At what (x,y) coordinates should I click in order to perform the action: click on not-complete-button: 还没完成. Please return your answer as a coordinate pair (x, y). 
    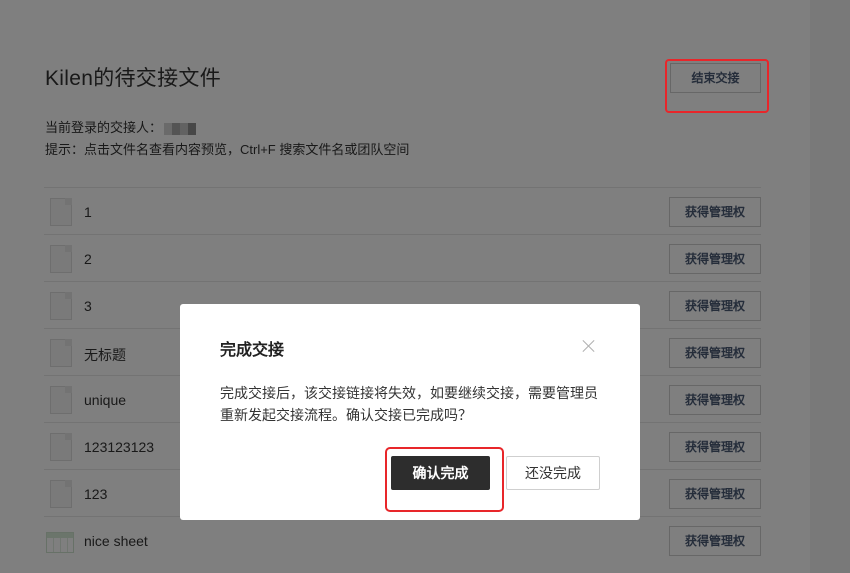
    Looking at the image, I should click on (553, 473).